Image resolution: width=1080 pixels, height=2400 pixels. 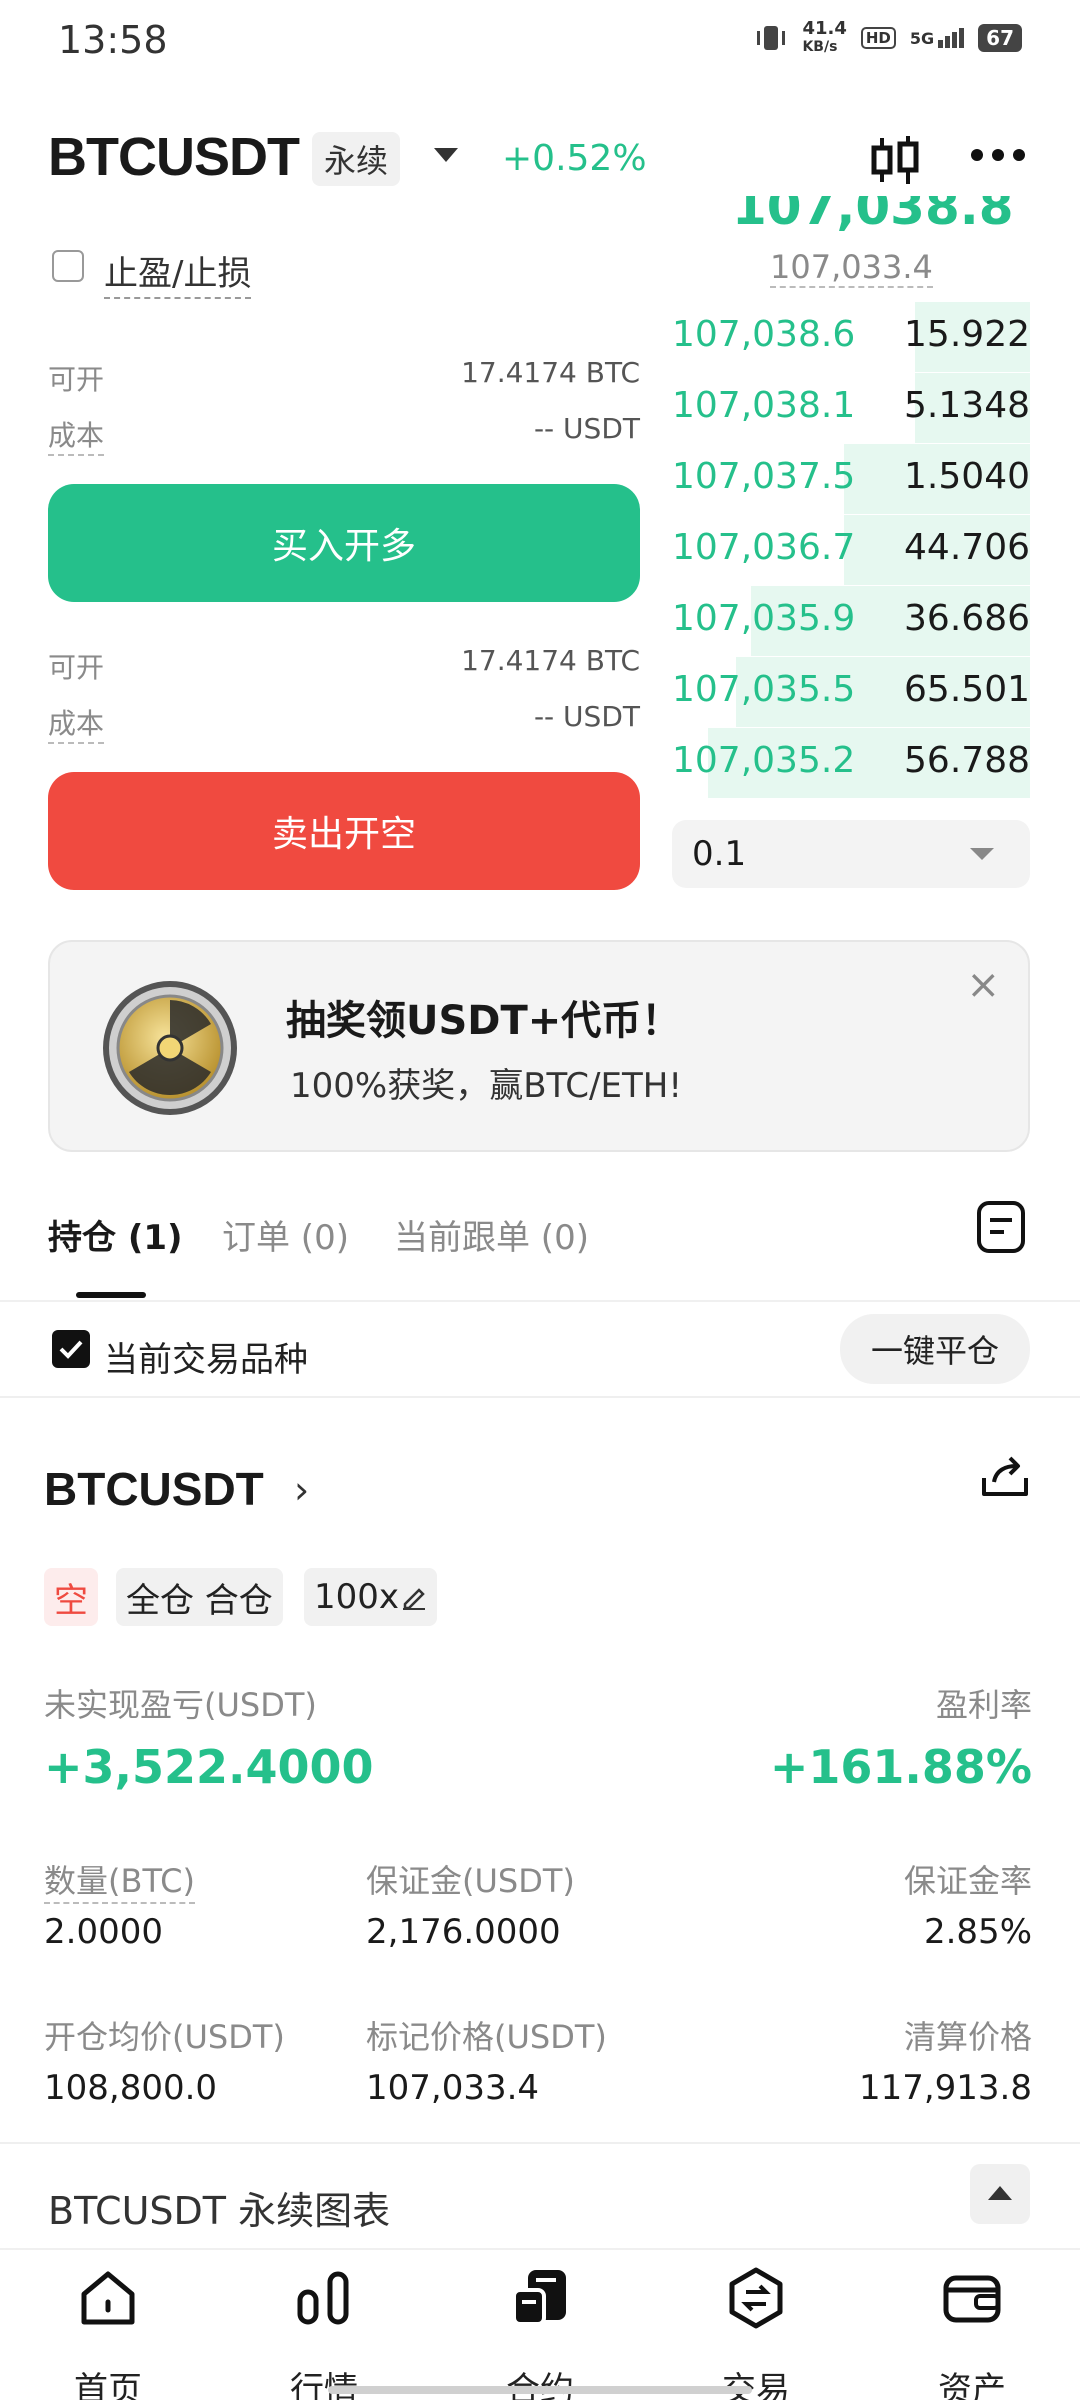 I want to click on chevron-up-icon, so click(x=1000, y=2194).